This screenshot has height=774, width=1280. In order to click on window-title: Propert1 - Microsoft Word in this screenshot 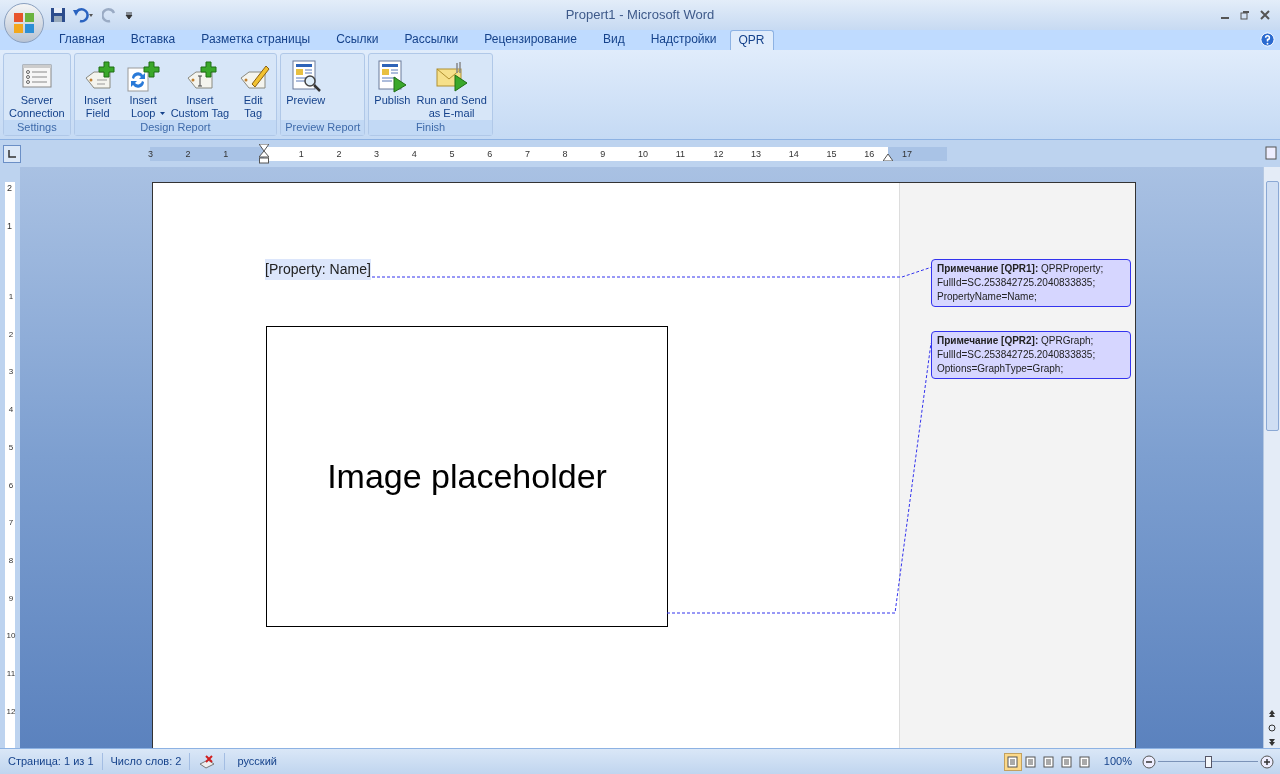, I will do `click(640, 15)`.